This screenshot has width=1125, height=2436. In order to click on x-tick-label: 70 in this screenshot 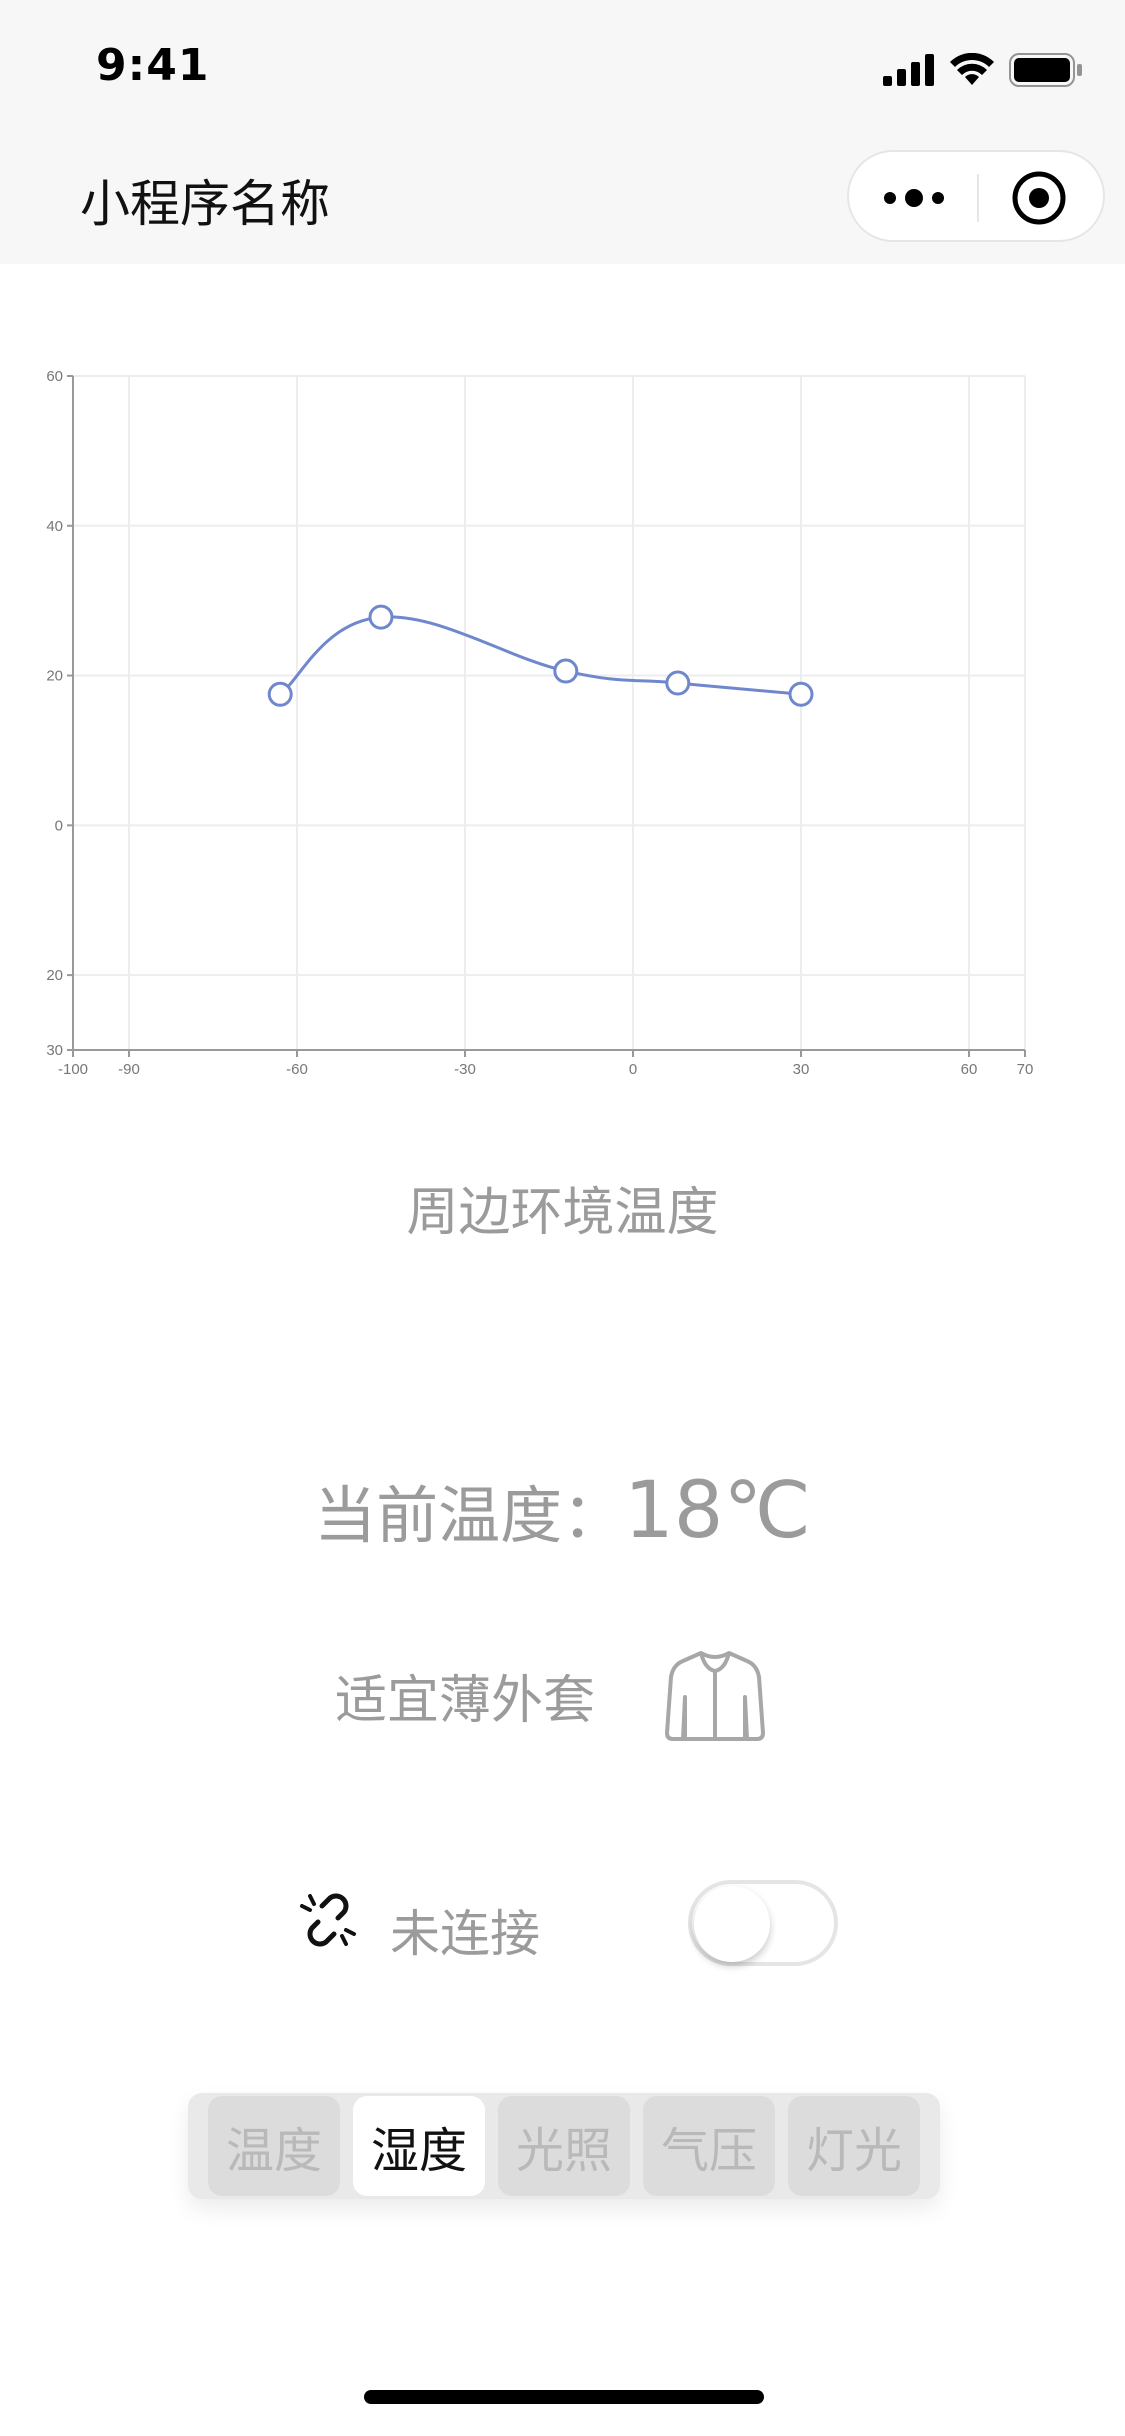, I will do `click(1025, 1069)`.